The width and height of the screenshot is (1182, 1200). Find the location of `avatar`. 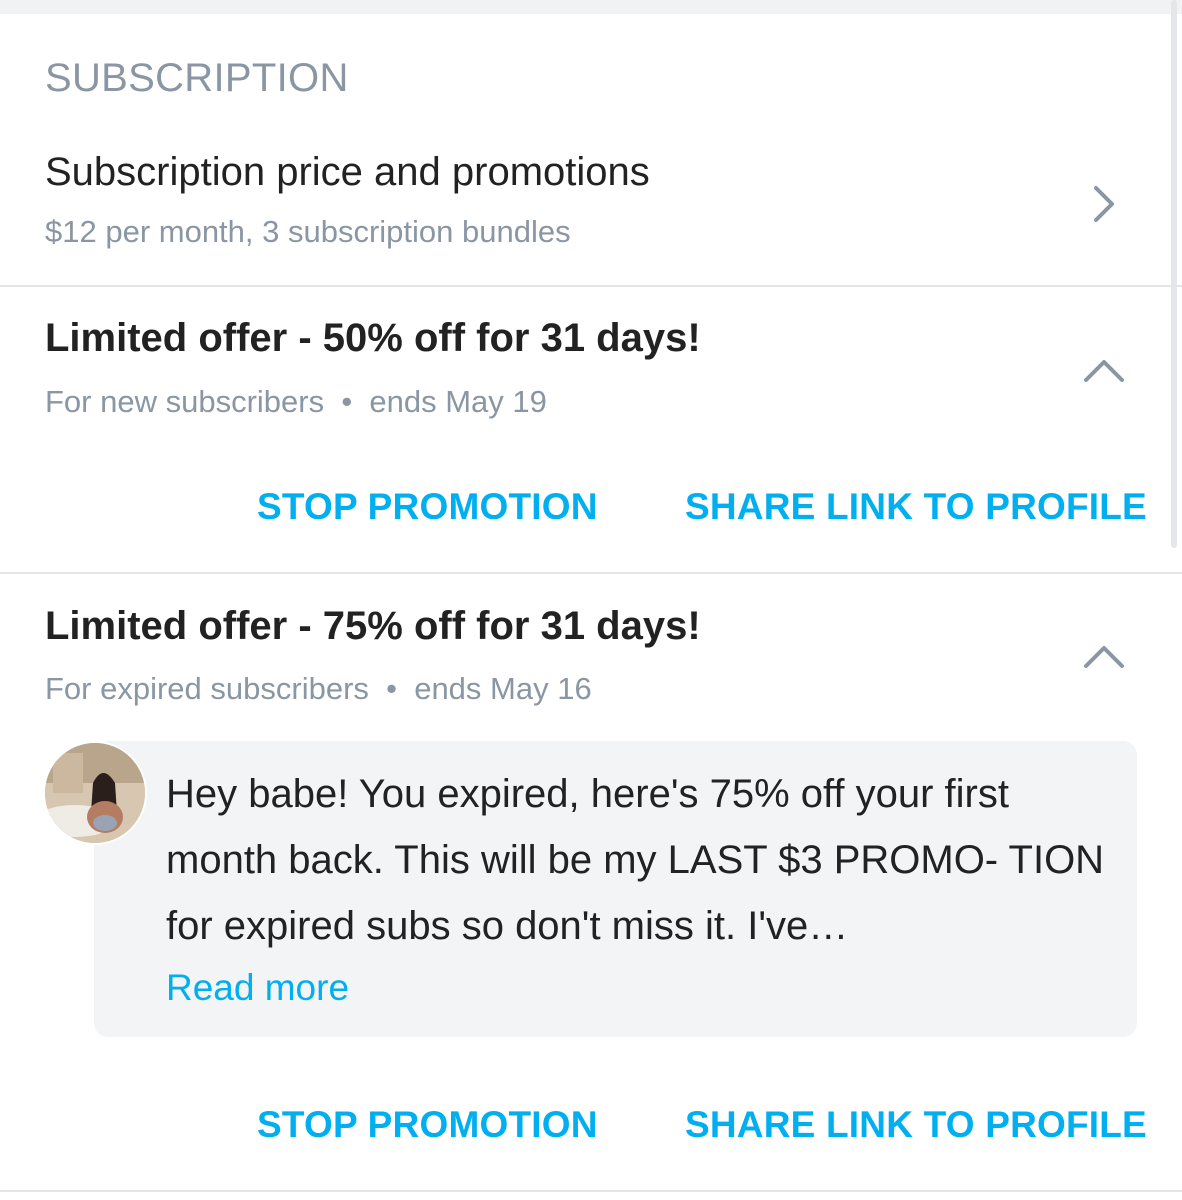

avatar is located at coordinates (95, 793).